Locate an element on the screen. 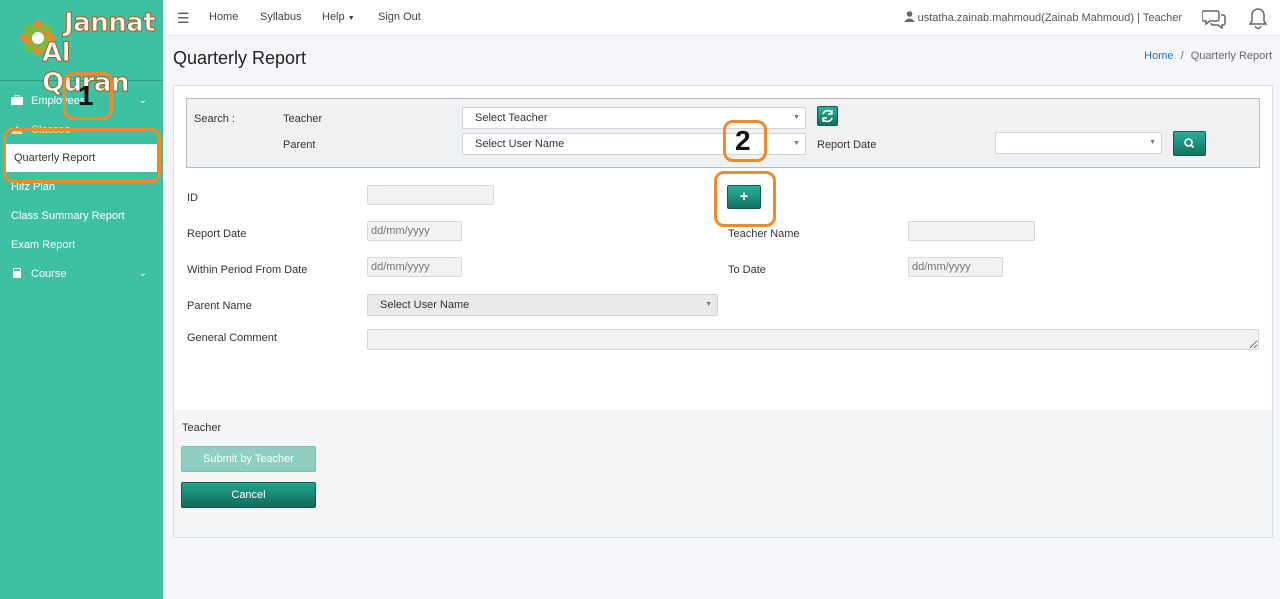 This screenshot has width=1280, height=599. book-icon is located at coordinates (17, 273).